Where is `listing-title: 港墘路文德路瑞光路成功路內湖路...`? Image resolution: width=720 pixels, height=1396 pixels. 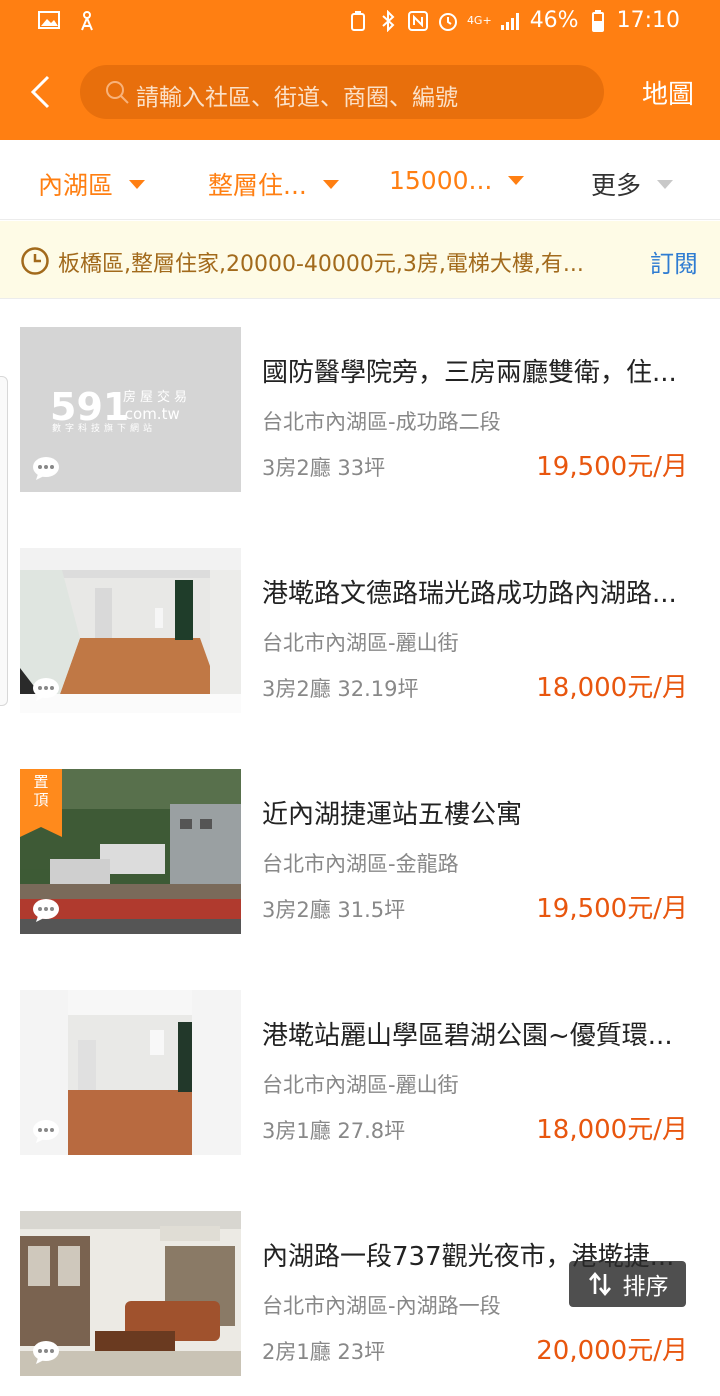
listing-title: 港墘路文德路瑞光路成功路內湖路... is located at coordinates (469, 594).